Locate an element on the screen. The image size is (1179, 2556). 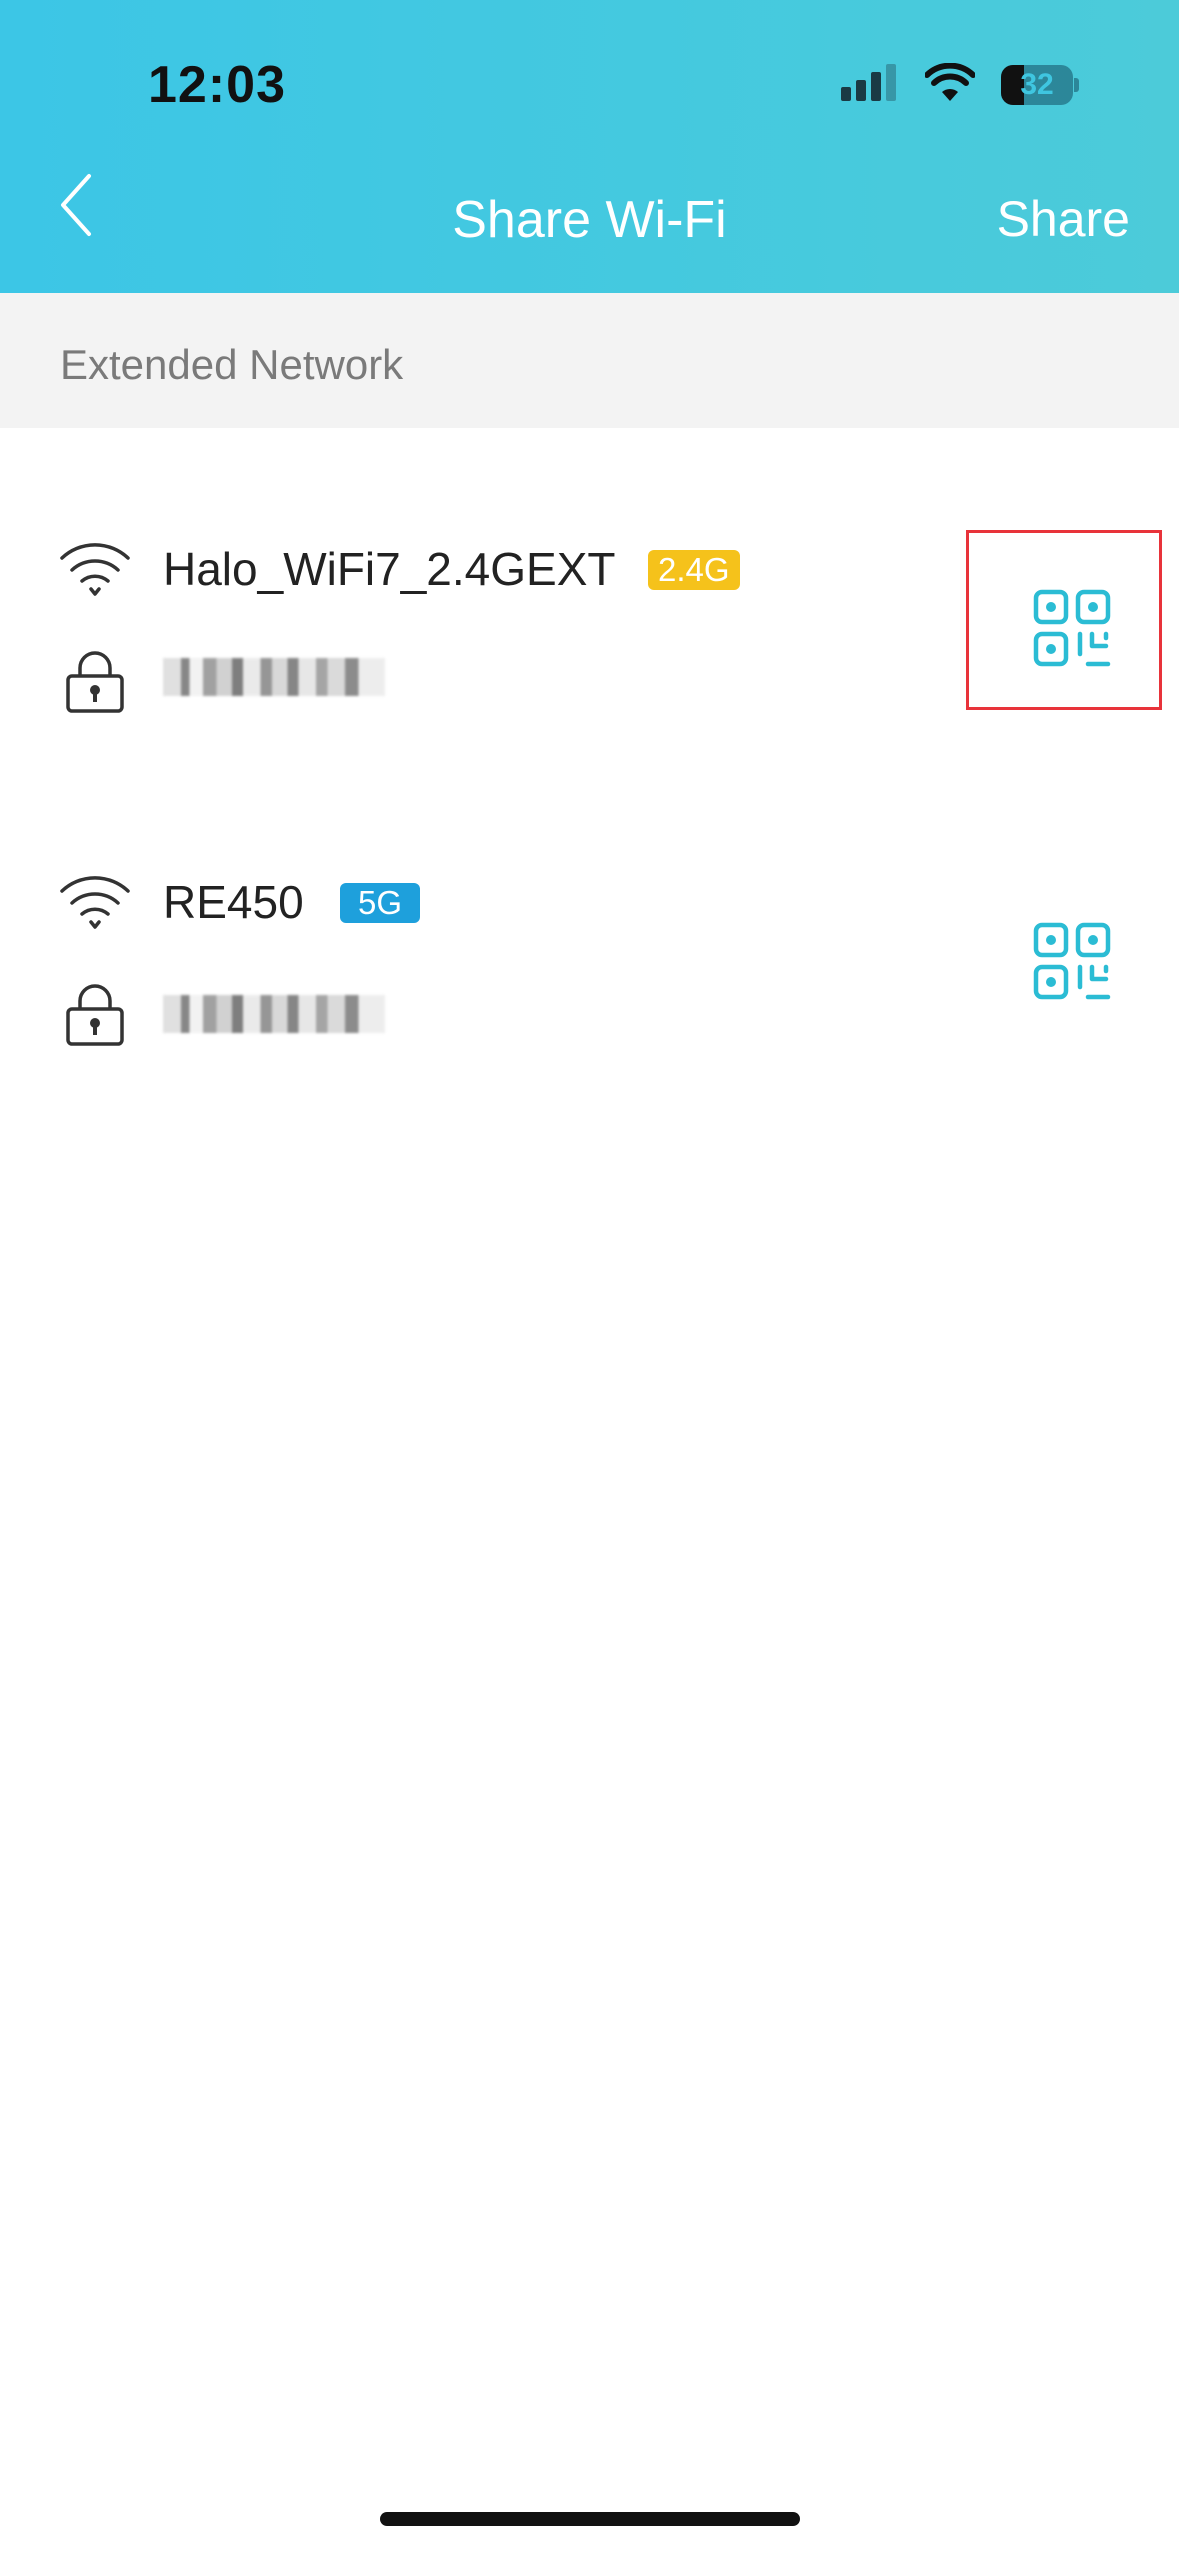
band-badge-2-4g: 2.4G is located at coordinates (694, 570).